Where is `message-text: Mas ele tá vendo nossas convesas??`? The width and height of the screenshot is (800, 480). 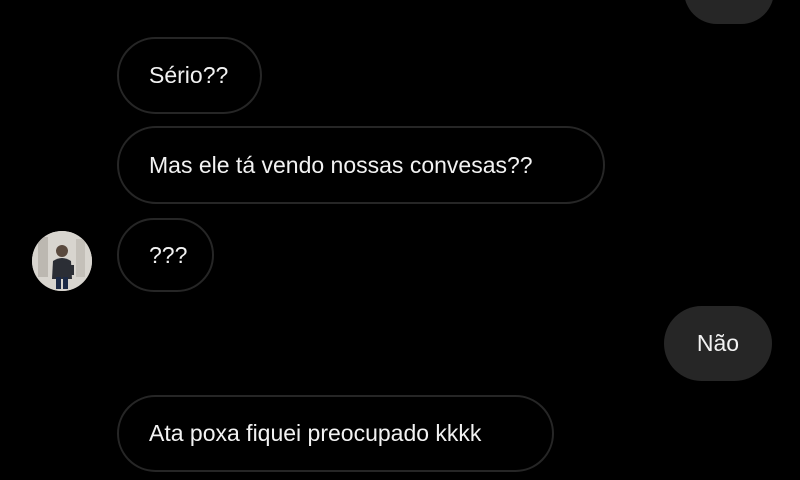
message-text: Mas ele tá vendo nossas convesas?? is located at coordinates (341, 164).